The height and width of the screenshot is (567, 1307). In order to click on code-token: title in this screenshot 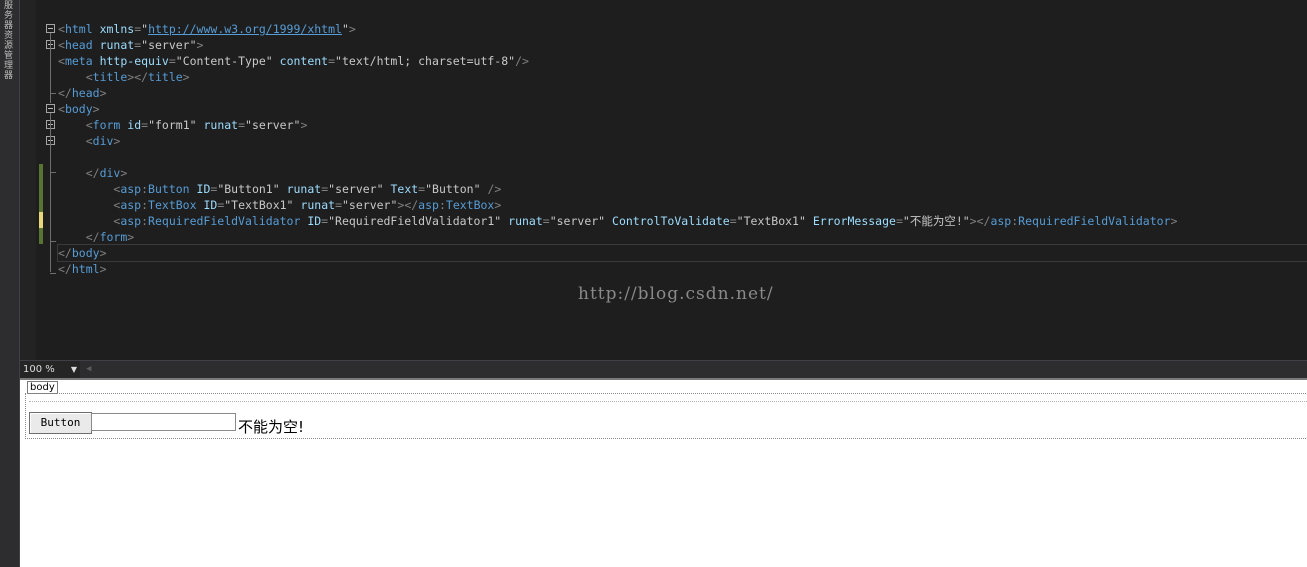, I will do `click(110, 77)`.